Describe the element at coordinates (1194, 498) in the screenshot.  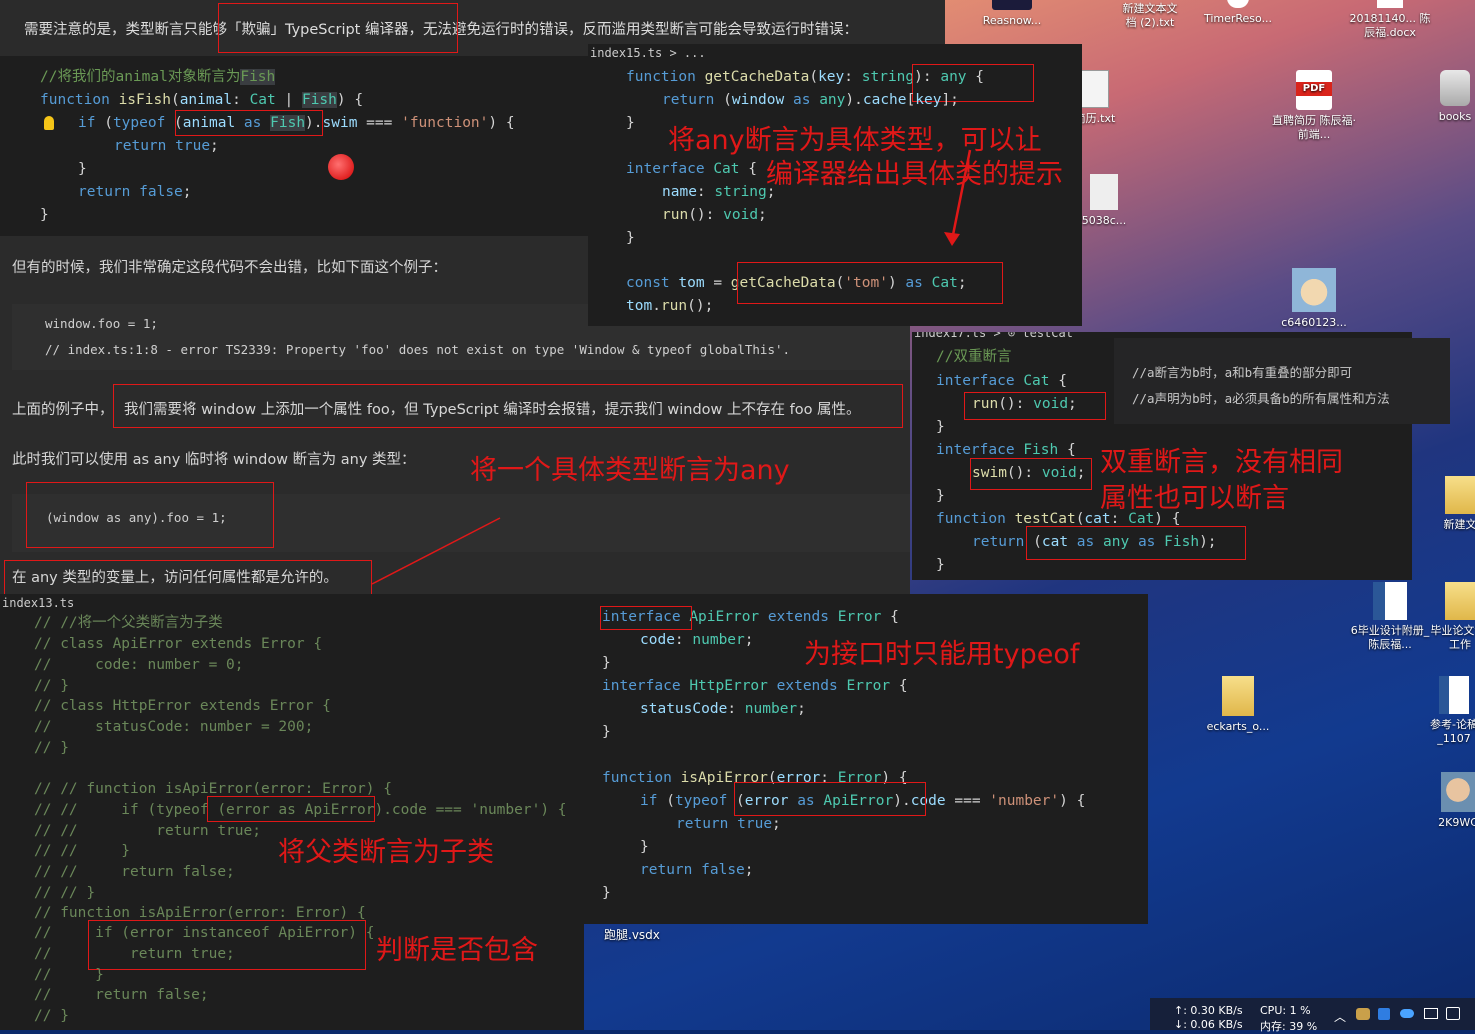
I see `annotation-text: 属性也可以断言` at that location.